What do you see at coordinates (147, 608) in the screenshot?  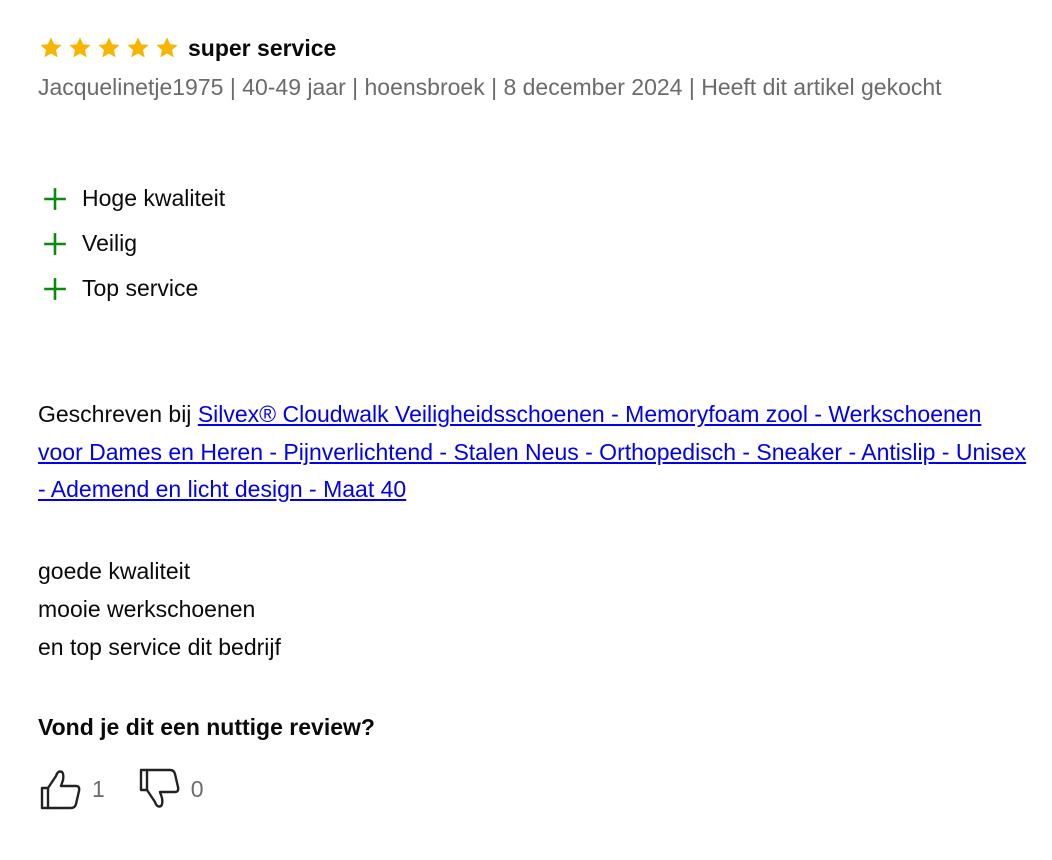 I see `review-body-line: mooie werkschoenen` at bounding box center [147, 608].